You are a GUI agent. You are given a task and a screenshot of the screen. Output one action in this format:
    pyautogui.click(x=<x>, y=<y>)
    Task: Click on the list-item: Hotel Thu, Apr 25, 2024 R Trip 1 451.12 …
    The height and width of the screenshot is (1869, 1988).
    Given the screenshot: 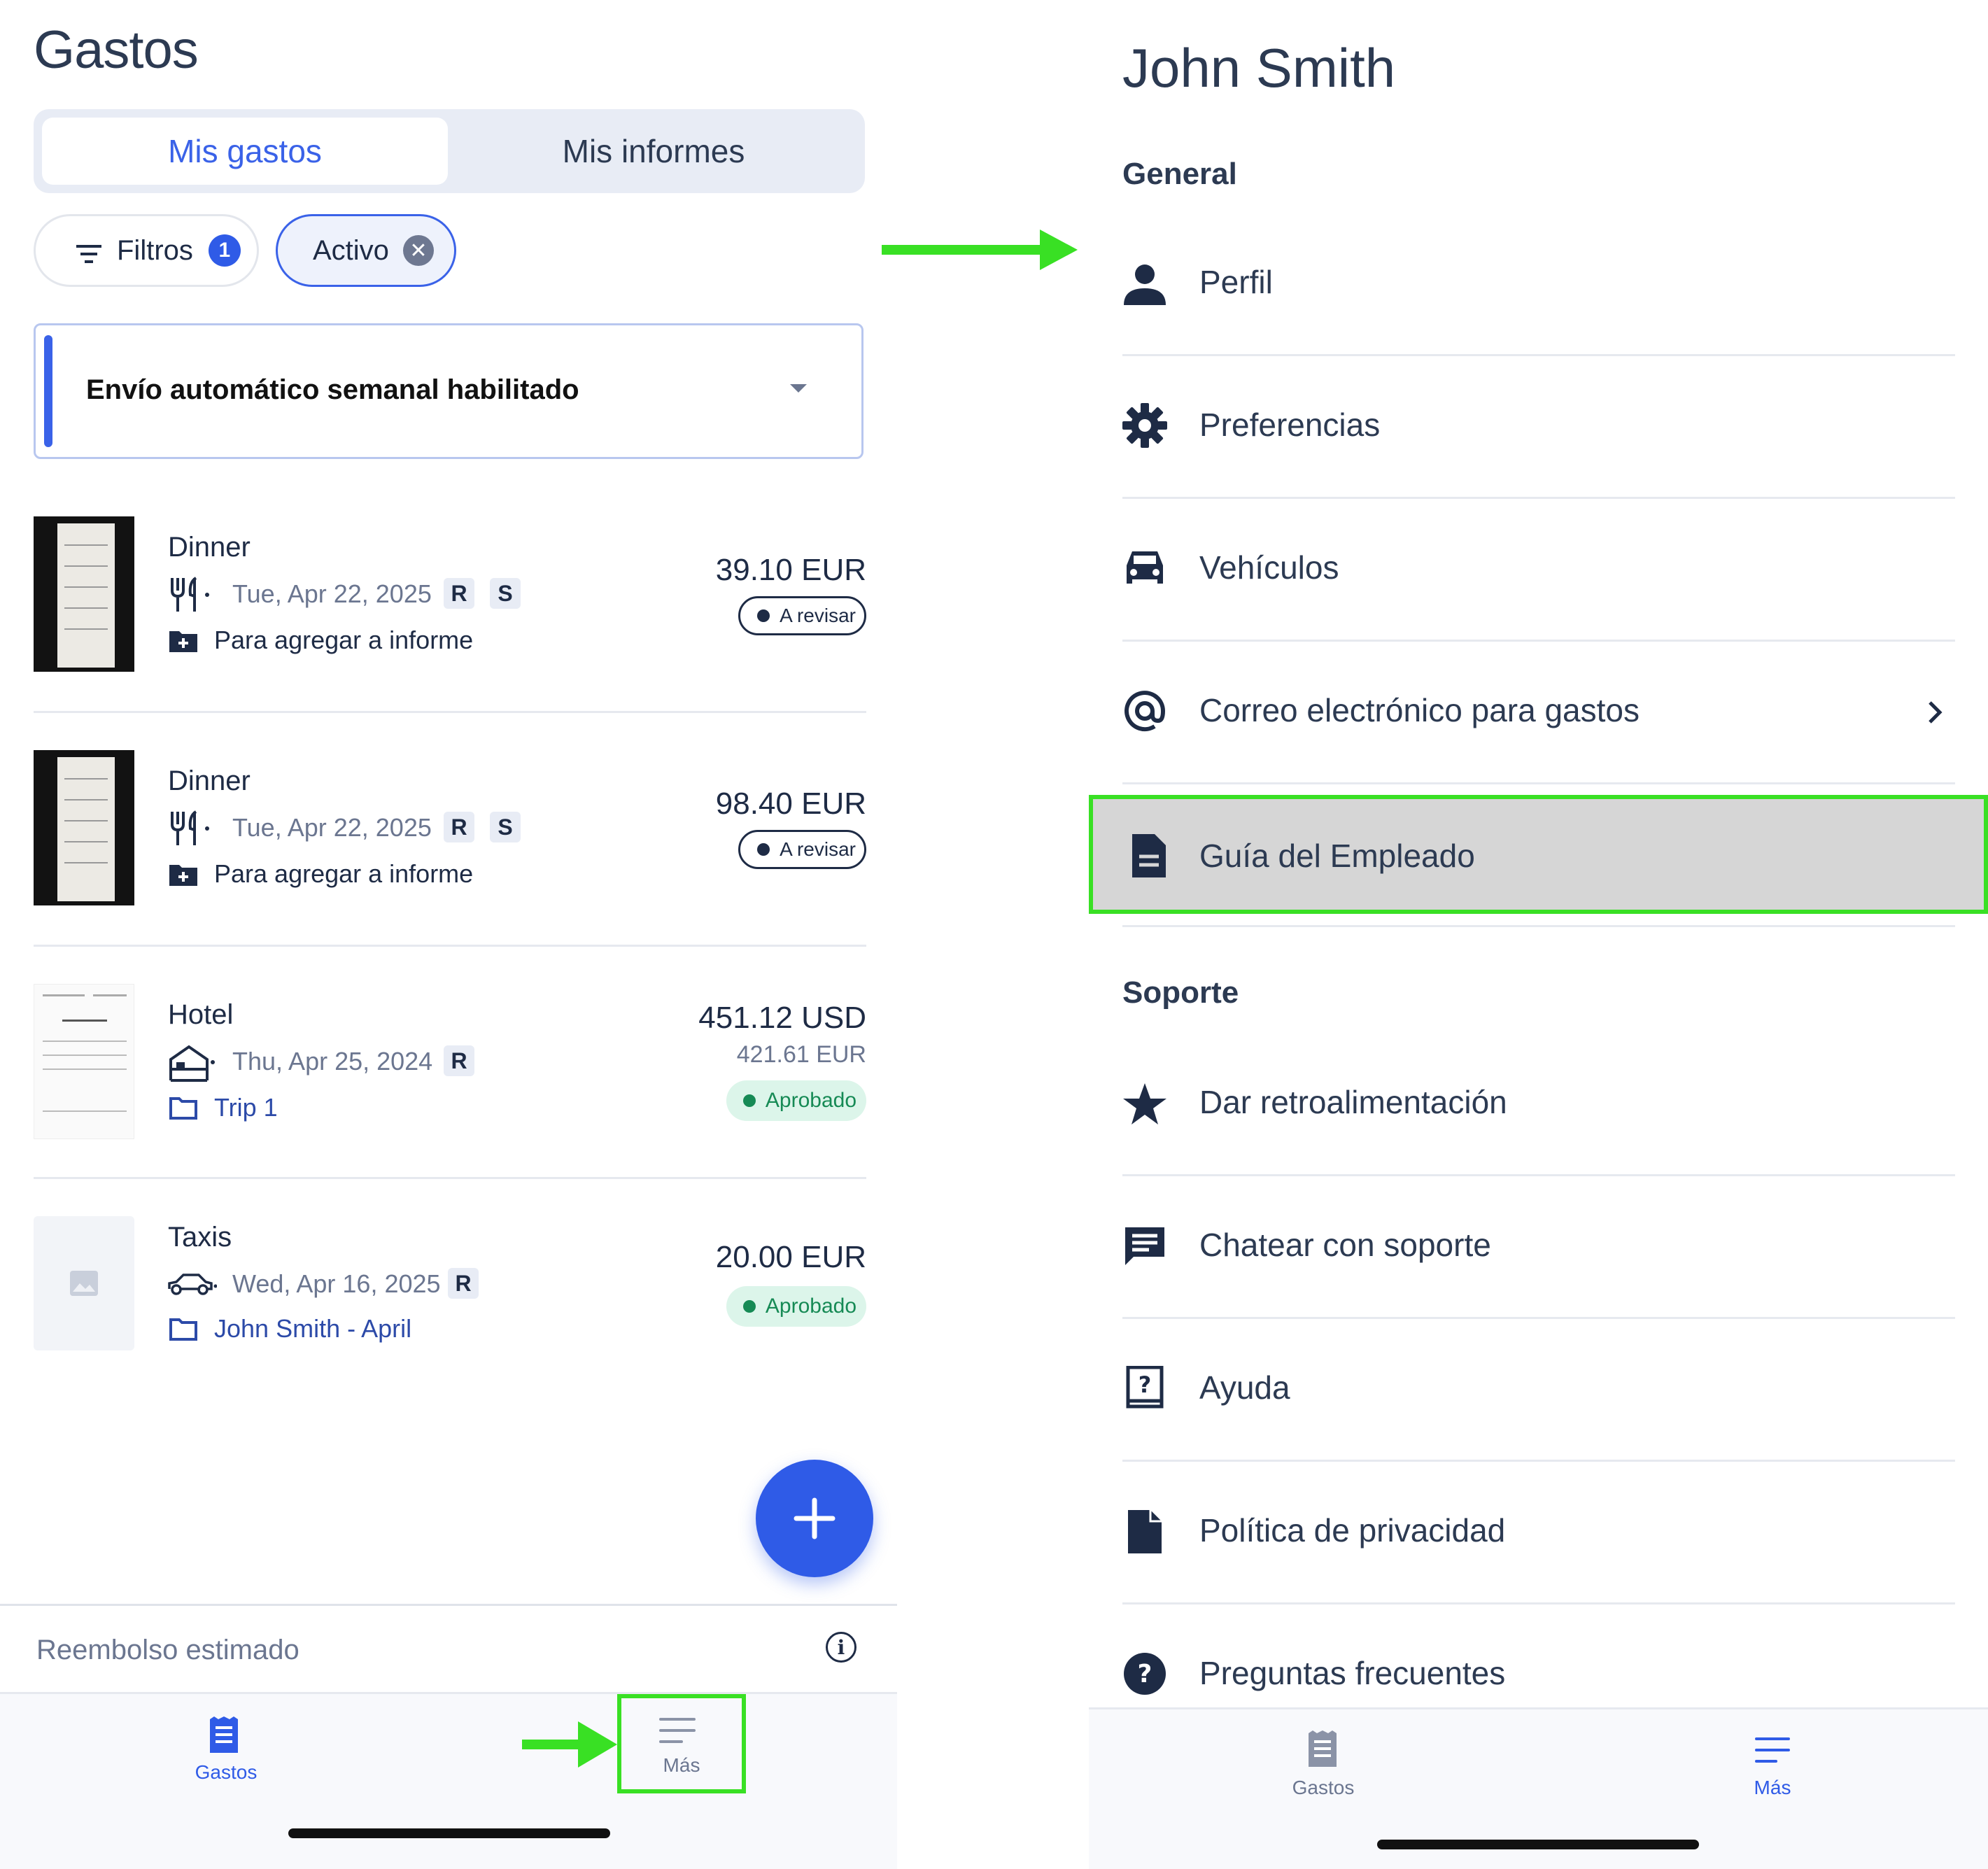 What is the action you would take?
    pyautogui.click(x=450, y=1082)
    